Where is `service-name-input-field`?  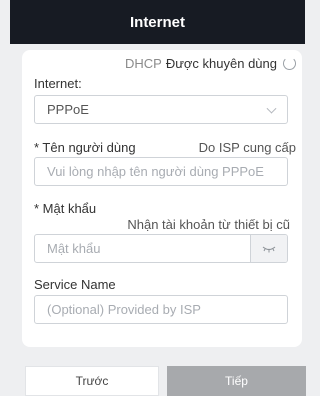 service-name-input-field is located at coordinates (161, 309).